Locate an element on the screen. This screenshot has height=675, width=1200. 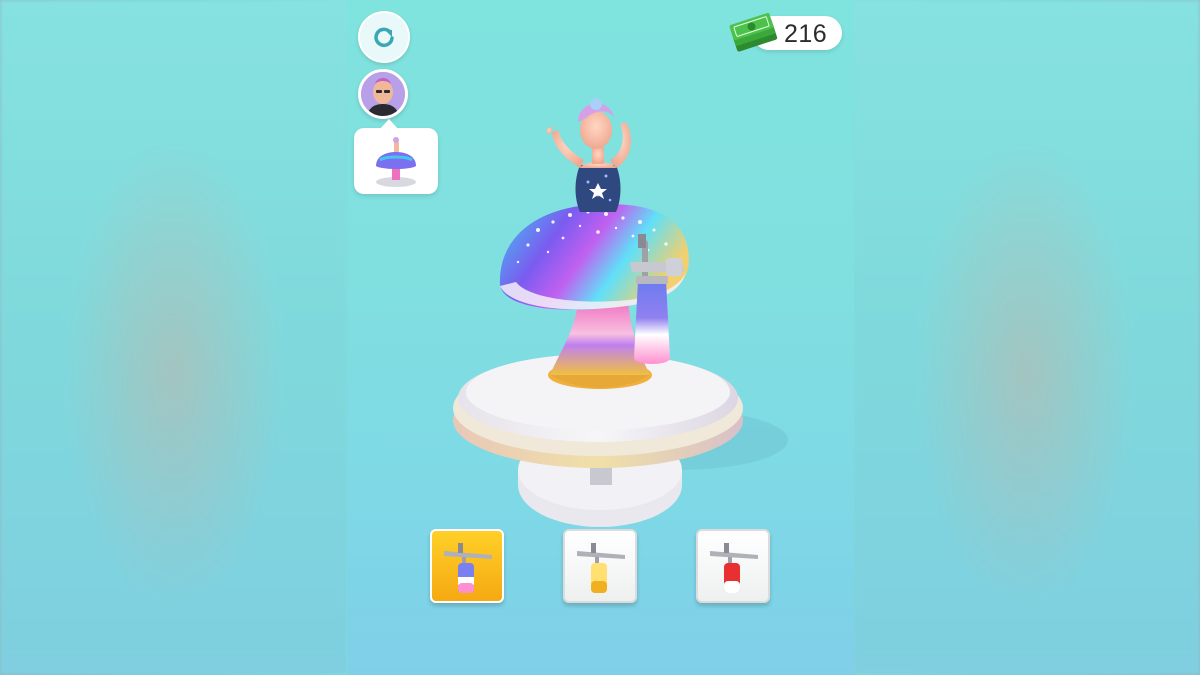
airbrush-pastel-button is located at coordinates (467, 566).